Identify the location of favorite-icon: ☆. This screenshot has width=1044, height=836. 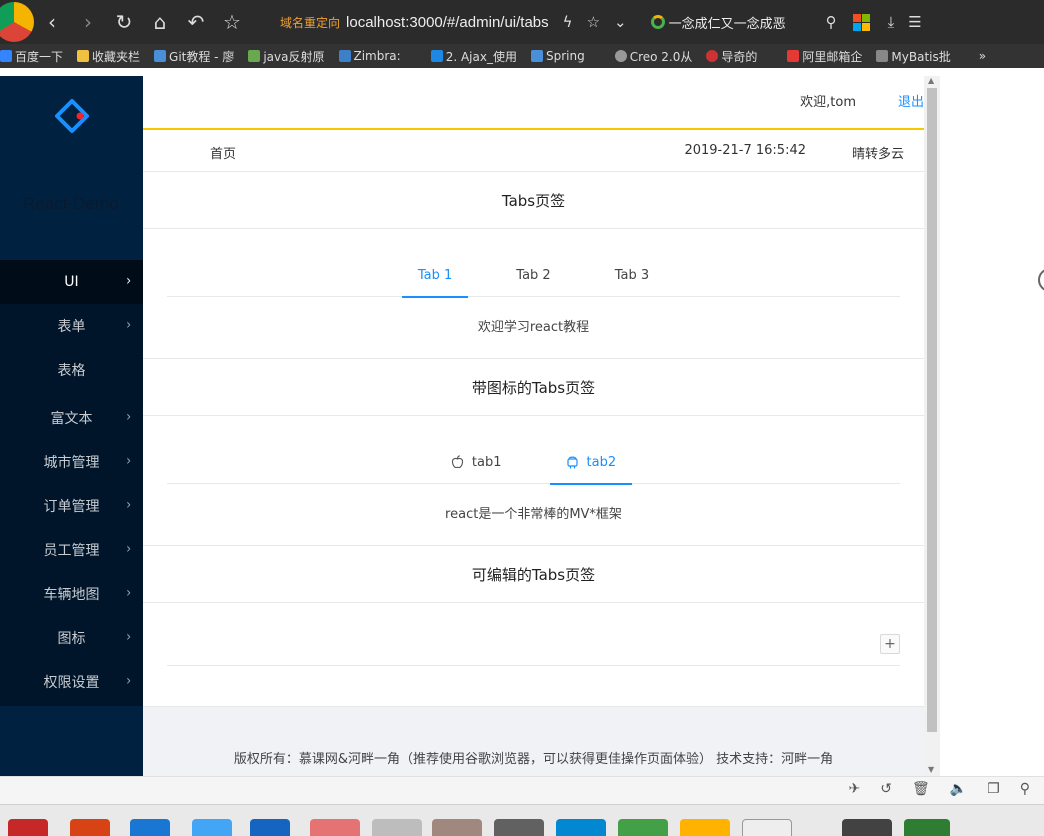
(593, 22).